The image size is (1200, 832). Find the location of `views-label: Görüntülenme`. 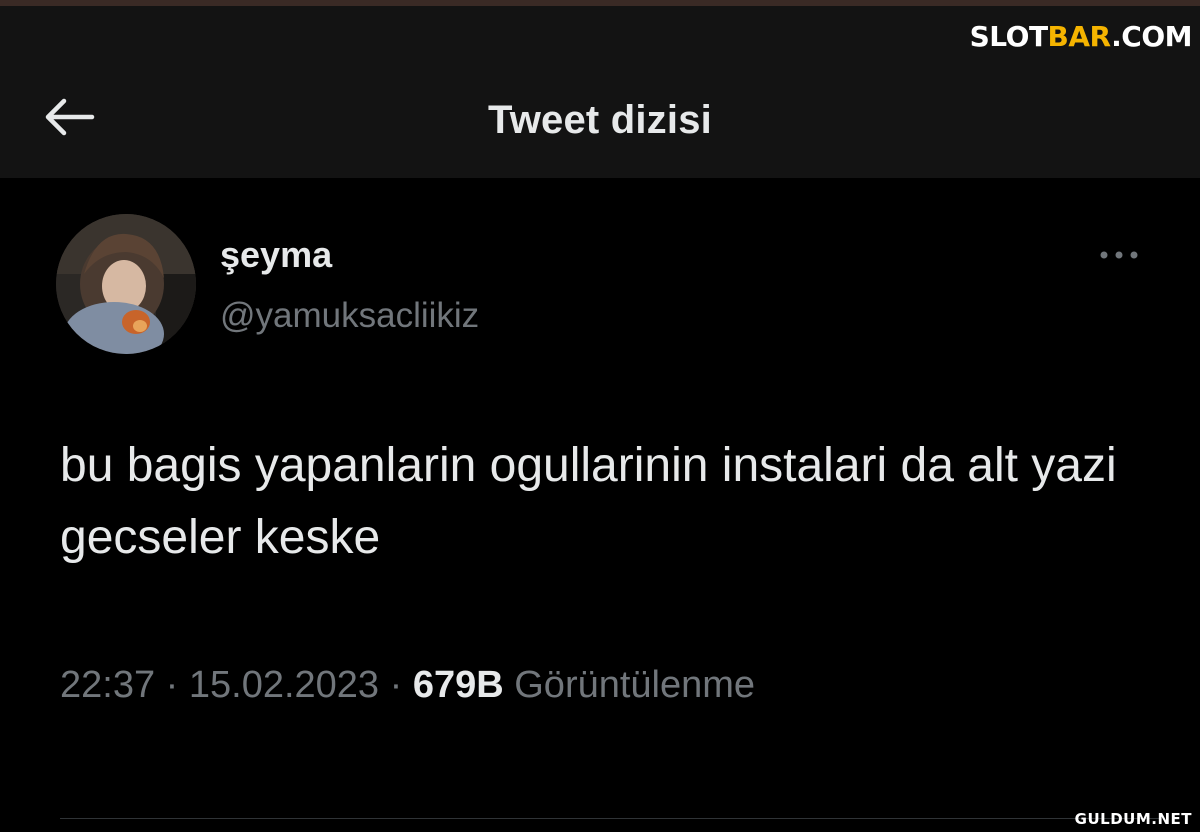

views-label: Görüntülenme is located at coordinates (635, 685).